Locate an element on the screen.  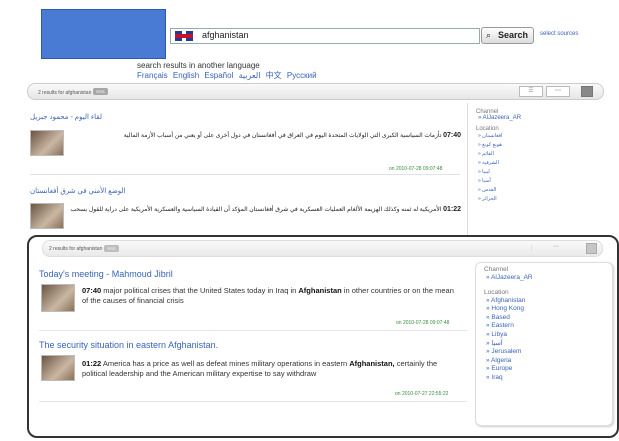
magnifier-icon: ⌕ is located at coordinates (489, 35).